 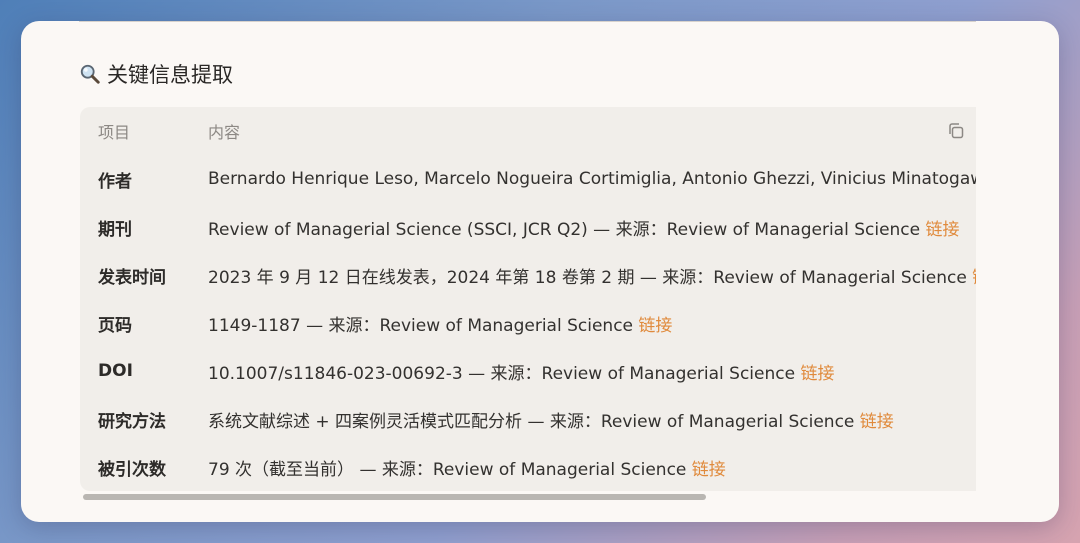 I want to click on section-title: 关键信息提取, so click(x=170, y=75).